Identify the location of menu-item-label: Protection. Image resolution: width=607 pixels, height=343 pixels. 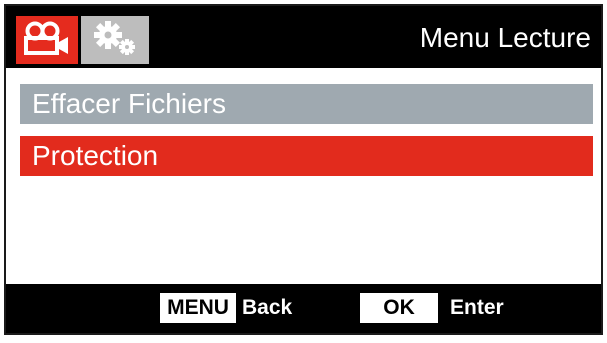
(95, 155).